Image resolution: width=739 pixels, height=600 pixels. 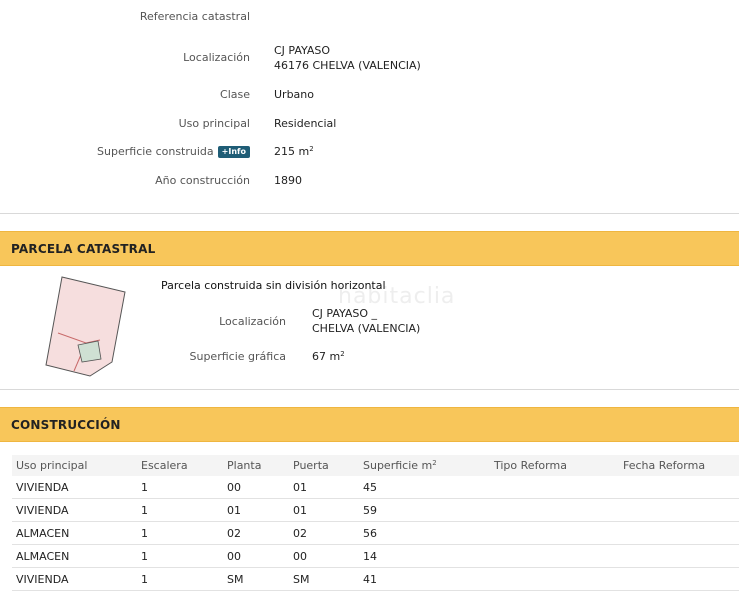 I want to click on parcela-superficie-value: 67 m, so click(x=326, y=356).